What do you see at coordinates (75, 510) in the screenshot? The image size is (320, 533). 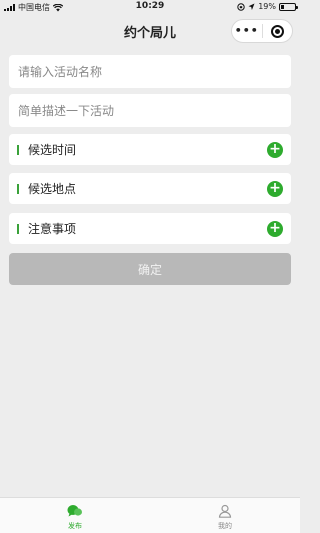 I see `chat-bubbles-icon` at bounding box center [75, 510].